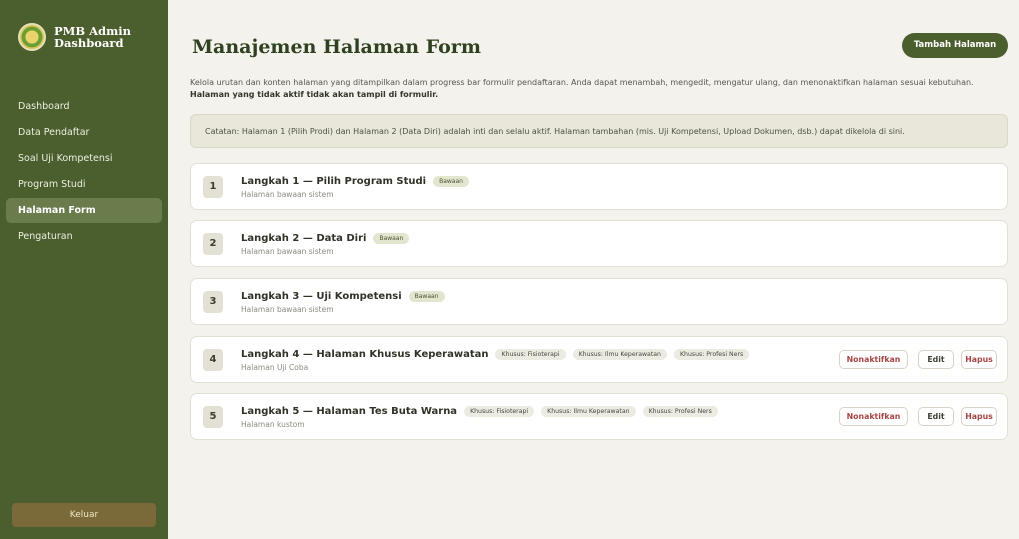 This screenshot has width=1019, height=539. I want to click on step-number: 3, so click(213, 302).